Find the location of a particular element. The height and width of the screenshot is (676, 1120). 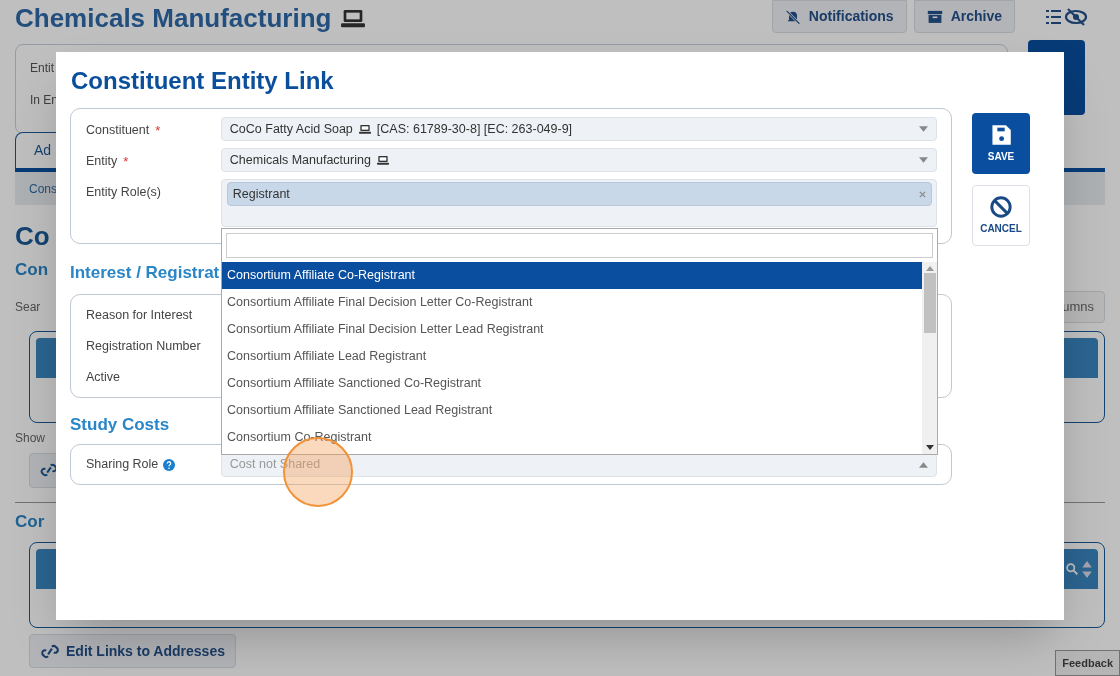

field-label: Entity Role(s) is located at coordinates (124, 192).